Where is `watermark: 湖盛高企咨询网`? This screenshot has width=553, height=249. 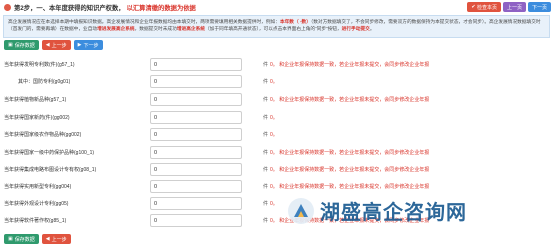
watermark: 湖盛高企咨询网 is located at coordinates (377, 210).